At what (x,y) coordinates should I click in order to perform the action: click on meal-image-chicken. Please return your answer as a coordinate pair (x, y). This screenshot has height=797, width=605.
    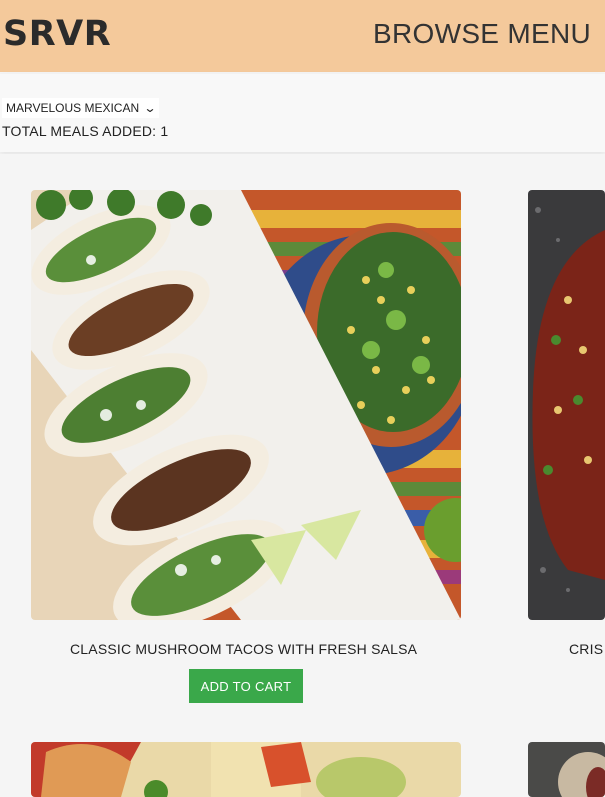
    Looking at the image, I should click on (566, 405).